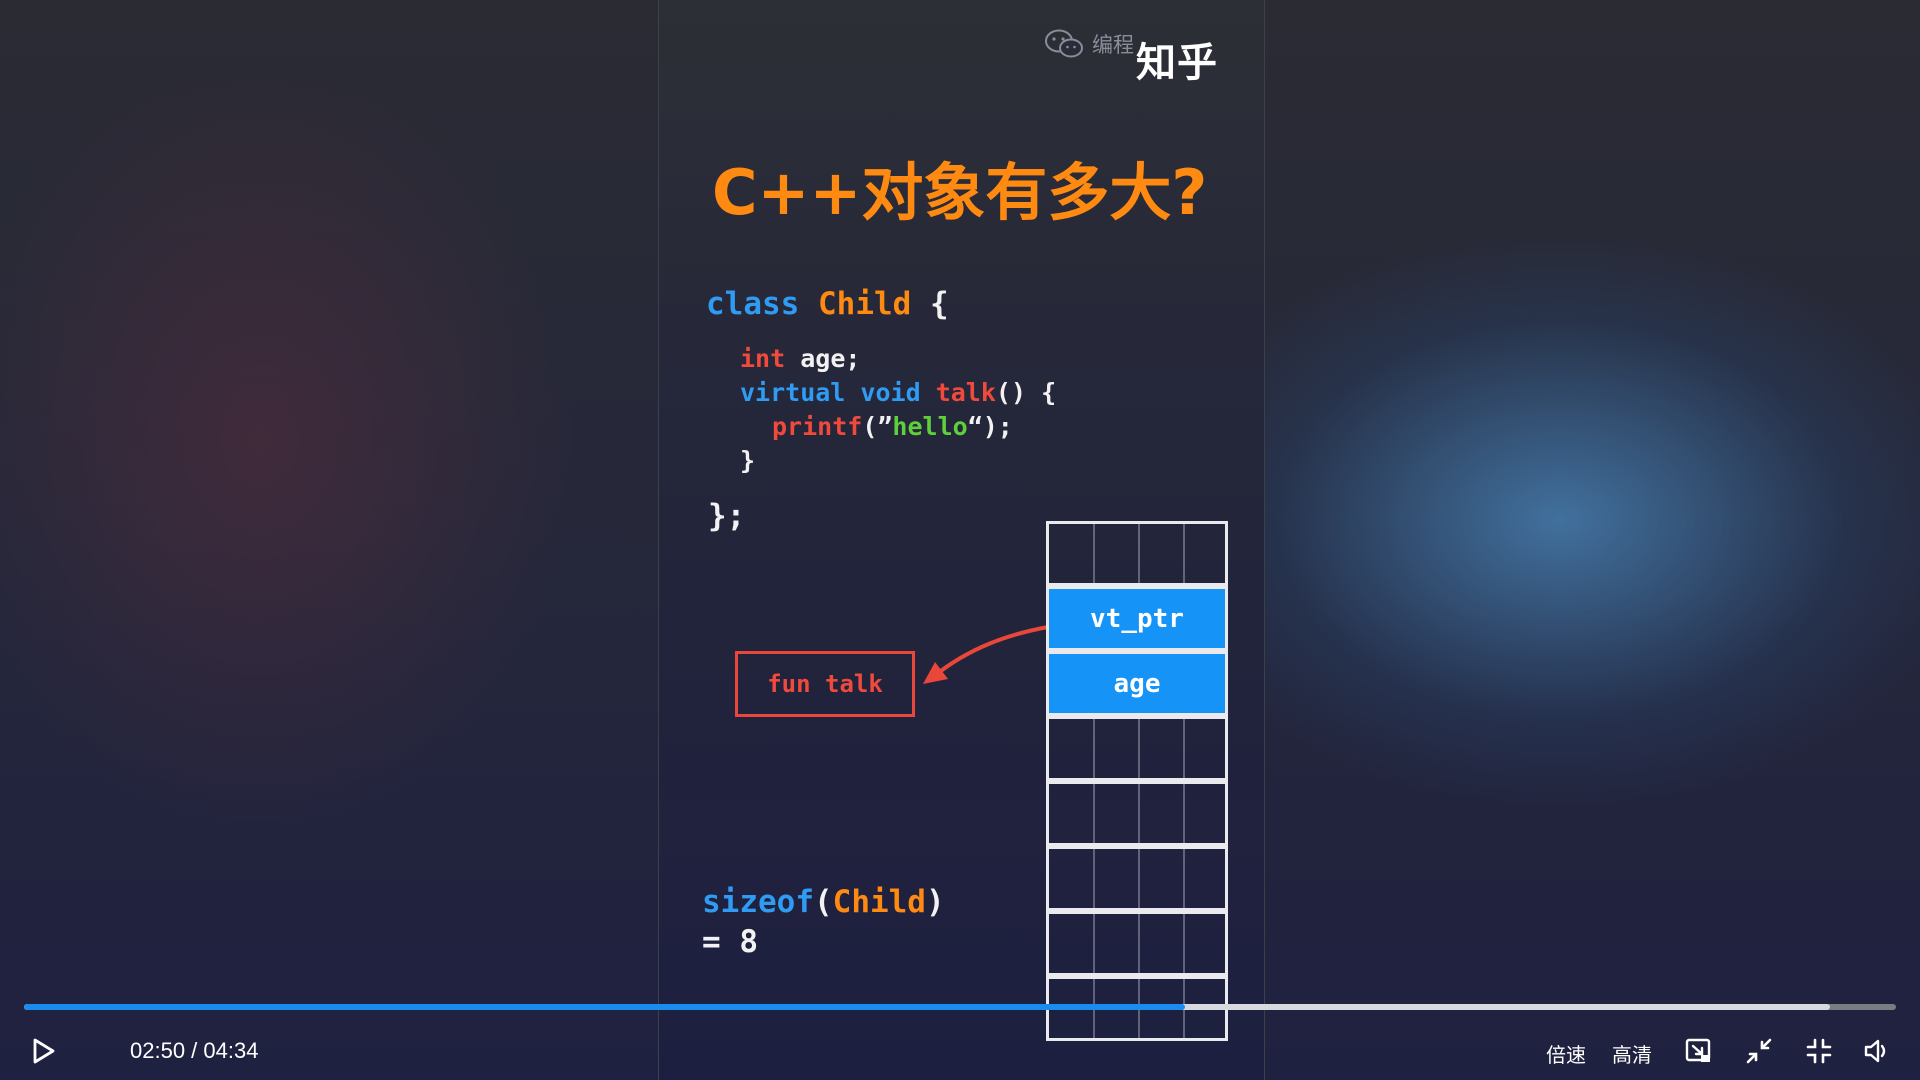  I want to click on quality-button: 高清, so click(1632, 1053).